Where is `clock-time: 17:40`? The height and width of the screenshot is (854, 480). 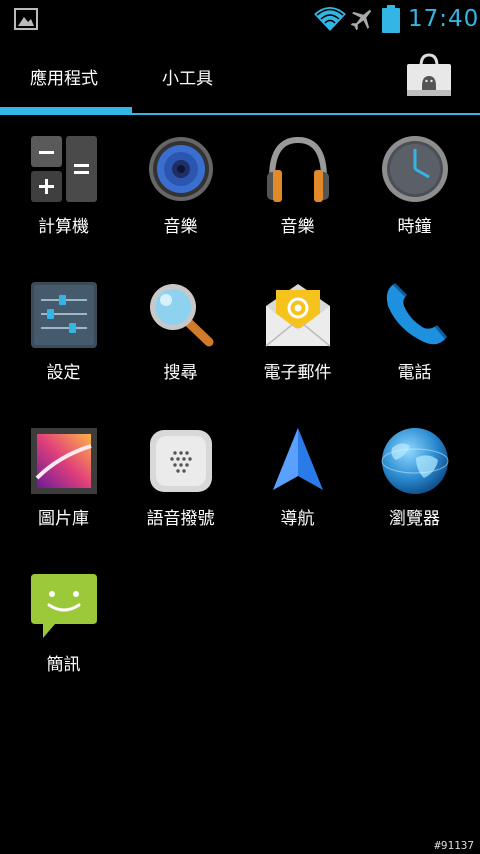
clock-time: 17:40 is located at coordinates (444, 19).